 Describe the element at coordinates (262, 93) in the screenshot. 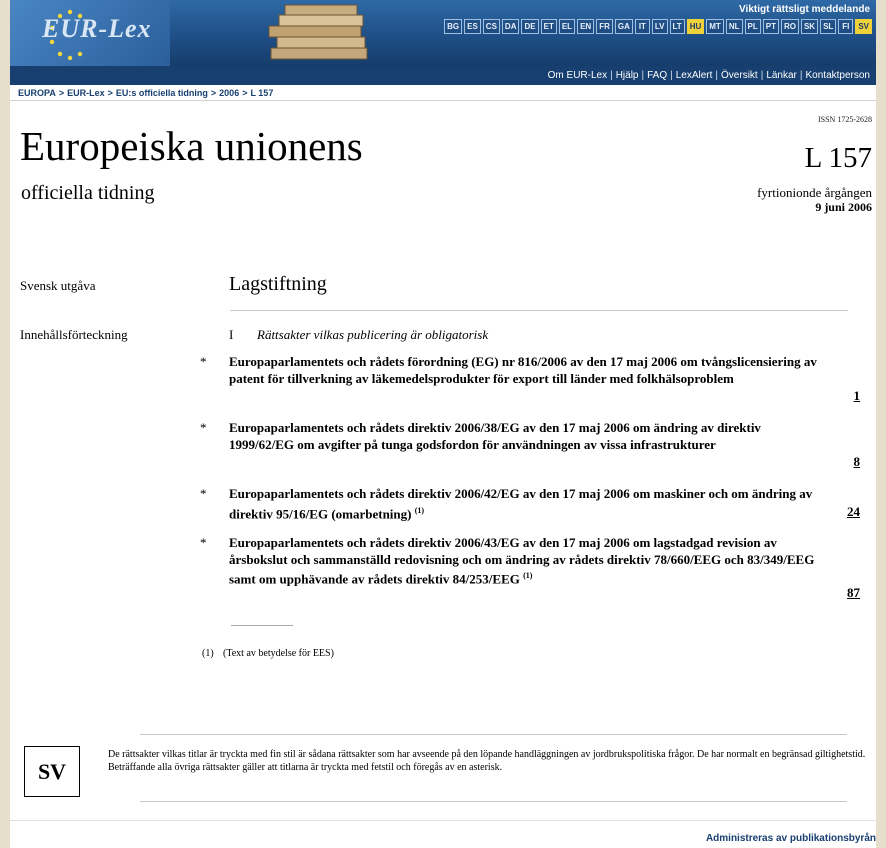

I see `breadcrumb-item: L 157` at that location.